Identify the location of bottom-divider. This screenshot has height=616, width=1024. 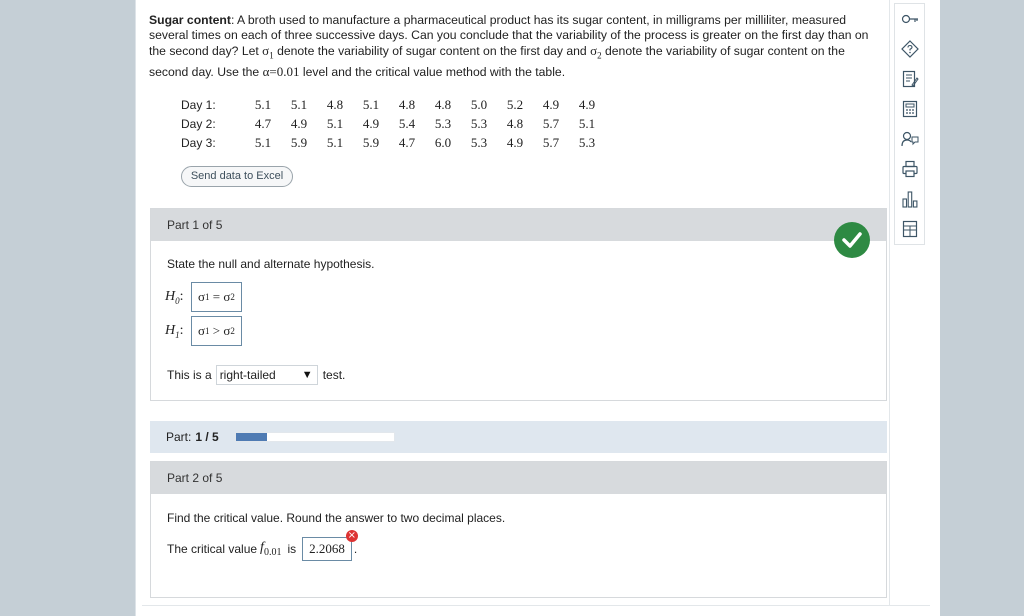
(536, 605).